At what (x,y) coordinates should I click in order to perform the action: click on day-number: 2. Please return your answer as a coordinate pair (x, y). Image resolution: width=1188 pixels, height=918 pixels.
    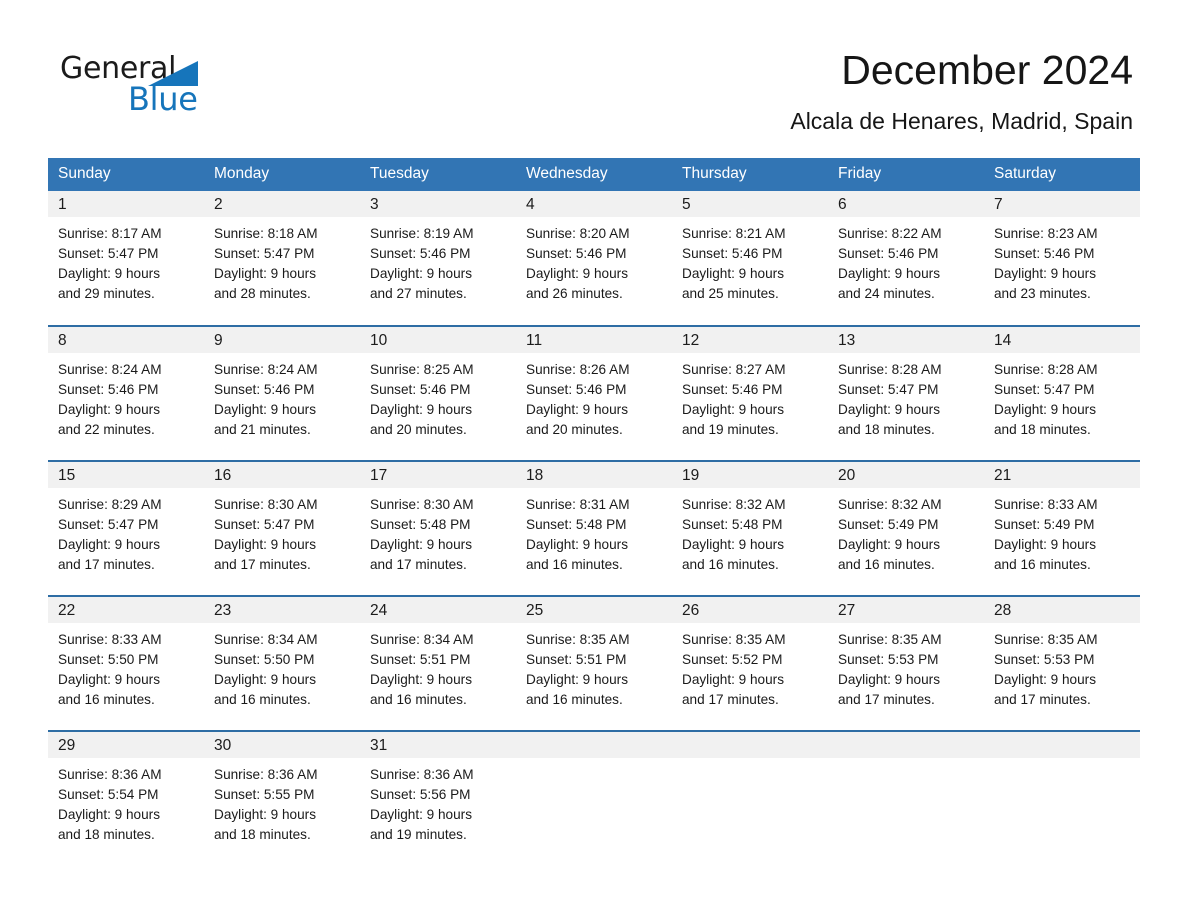
    Looking at the image, I should click on (282, 204).